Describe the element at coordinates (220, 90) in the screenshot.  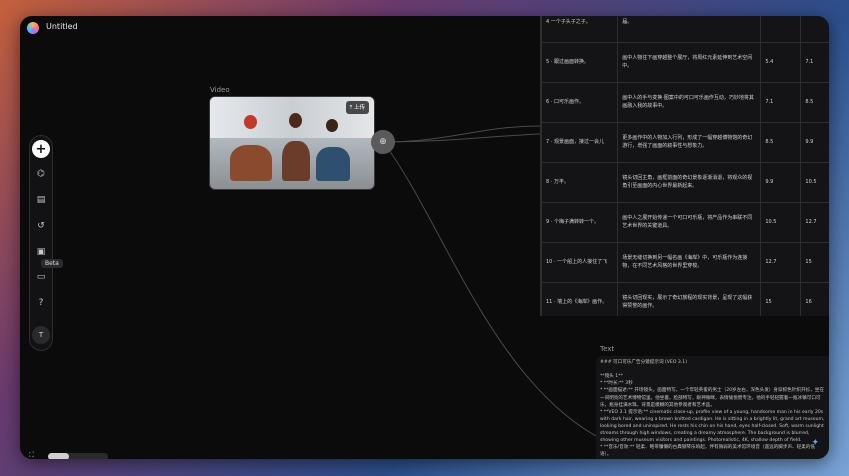
I see `video-node-label: Video` at that location.